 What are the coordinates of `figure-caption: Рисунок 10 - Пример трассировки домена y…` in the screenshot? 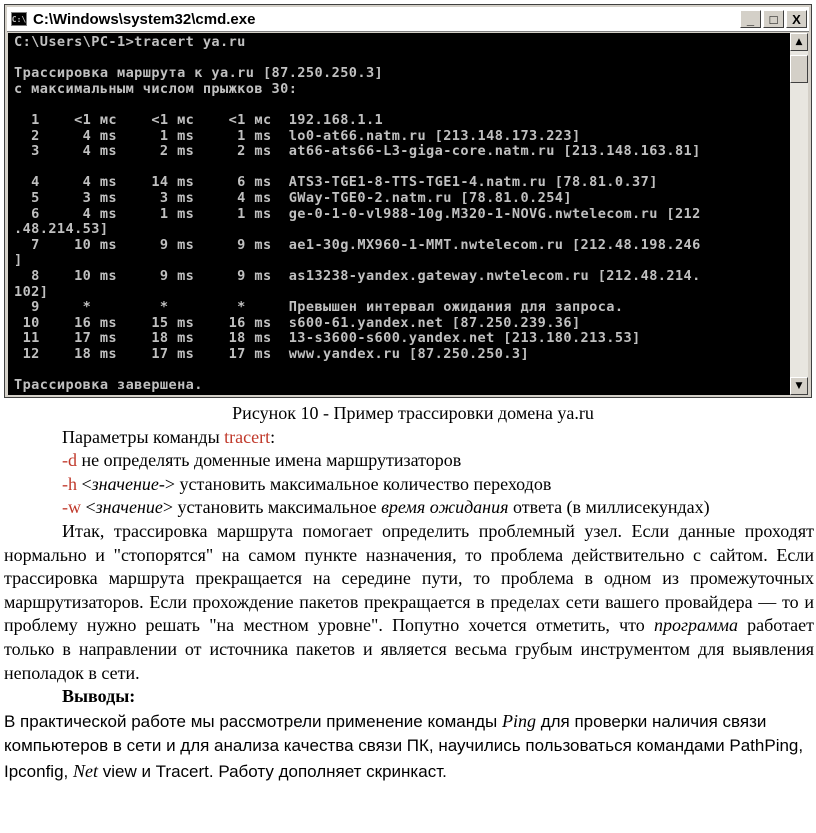 It's located at (413, 413).